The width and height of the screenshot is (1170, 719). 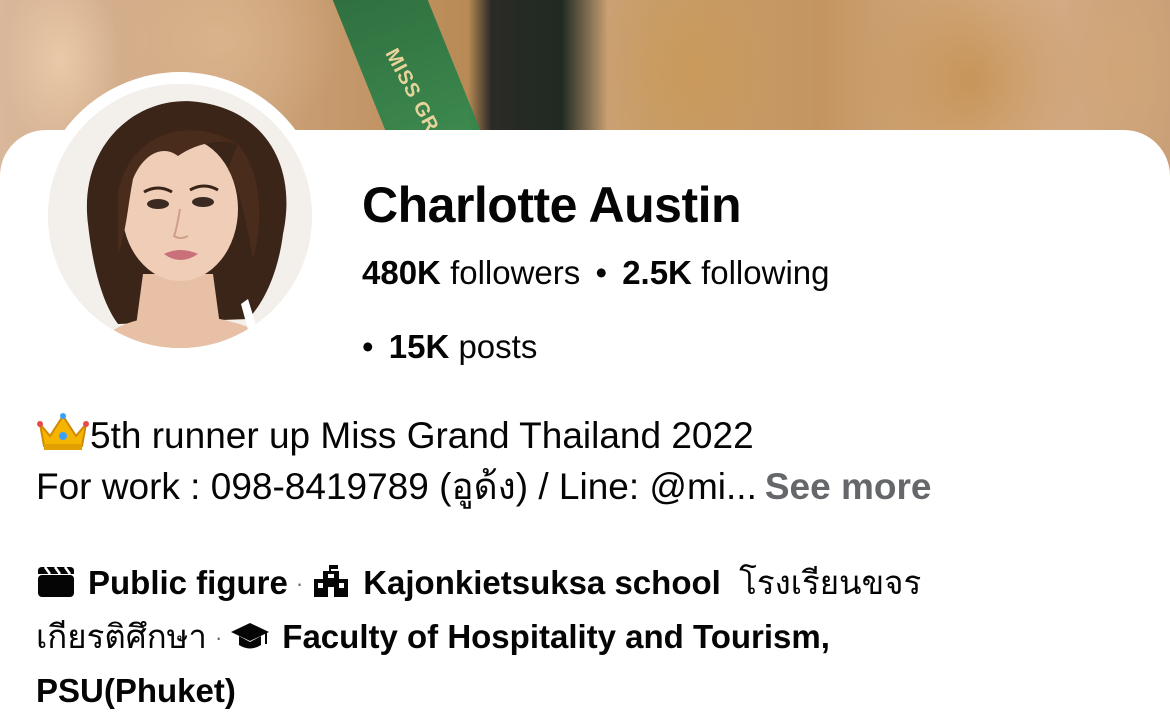 I want to click on about-line-3: PSU(Phuket), so click(x=591, y=690).